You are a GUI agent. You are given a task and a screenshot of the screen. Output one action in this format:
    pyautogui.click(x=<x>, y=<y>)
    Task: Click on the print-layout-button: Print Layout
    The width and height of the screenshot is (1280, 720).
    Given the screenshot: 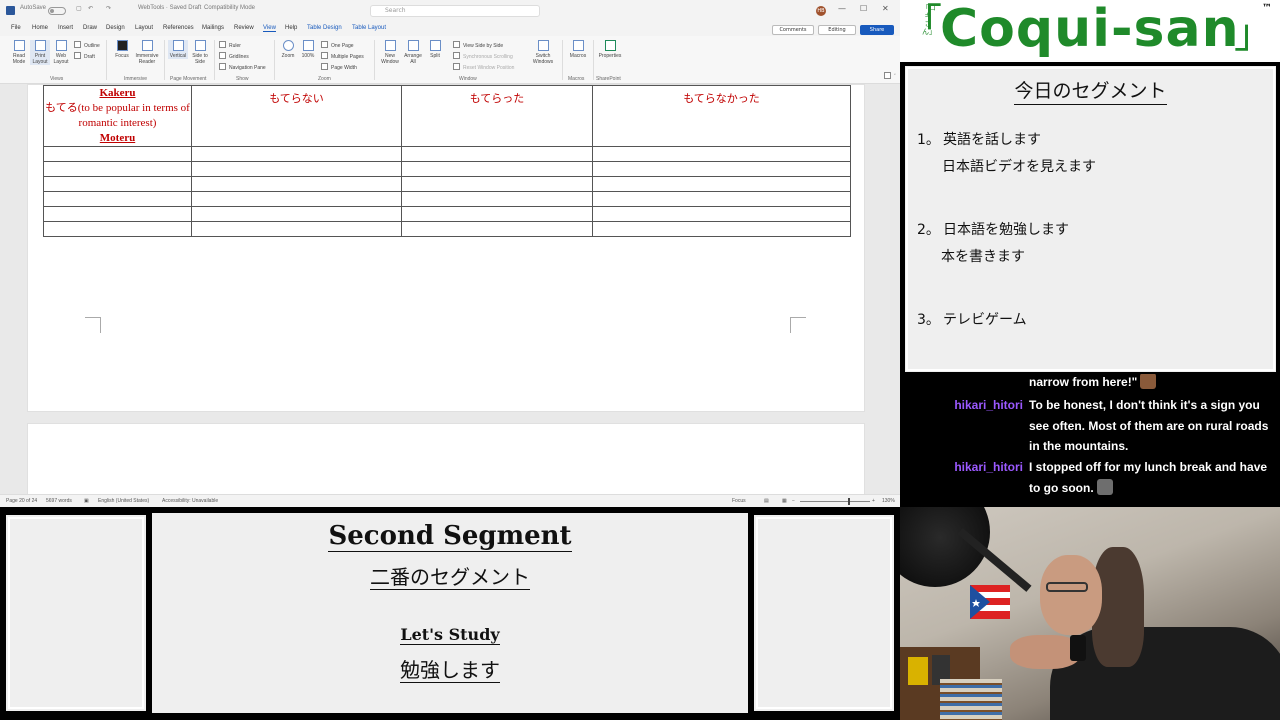 What is the action you would take?
    pyautogui.click(x=40, y=52)
    